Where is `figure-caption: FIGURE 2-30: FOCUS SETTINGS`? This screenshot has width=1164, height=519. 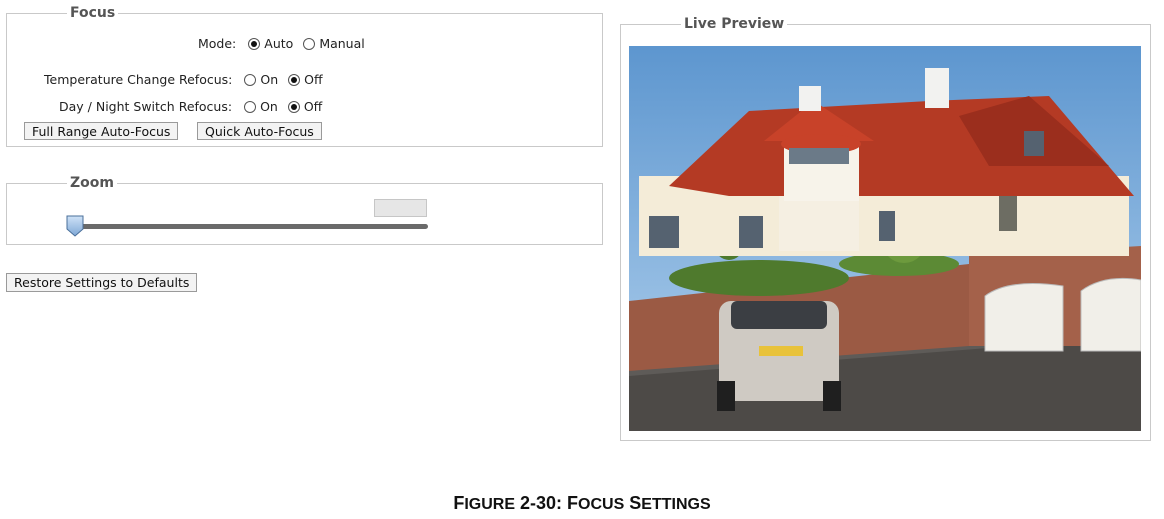 figure-caption: FIGURE 2-30: FOCUS SETTINGS is located at coordinates (582, 503).